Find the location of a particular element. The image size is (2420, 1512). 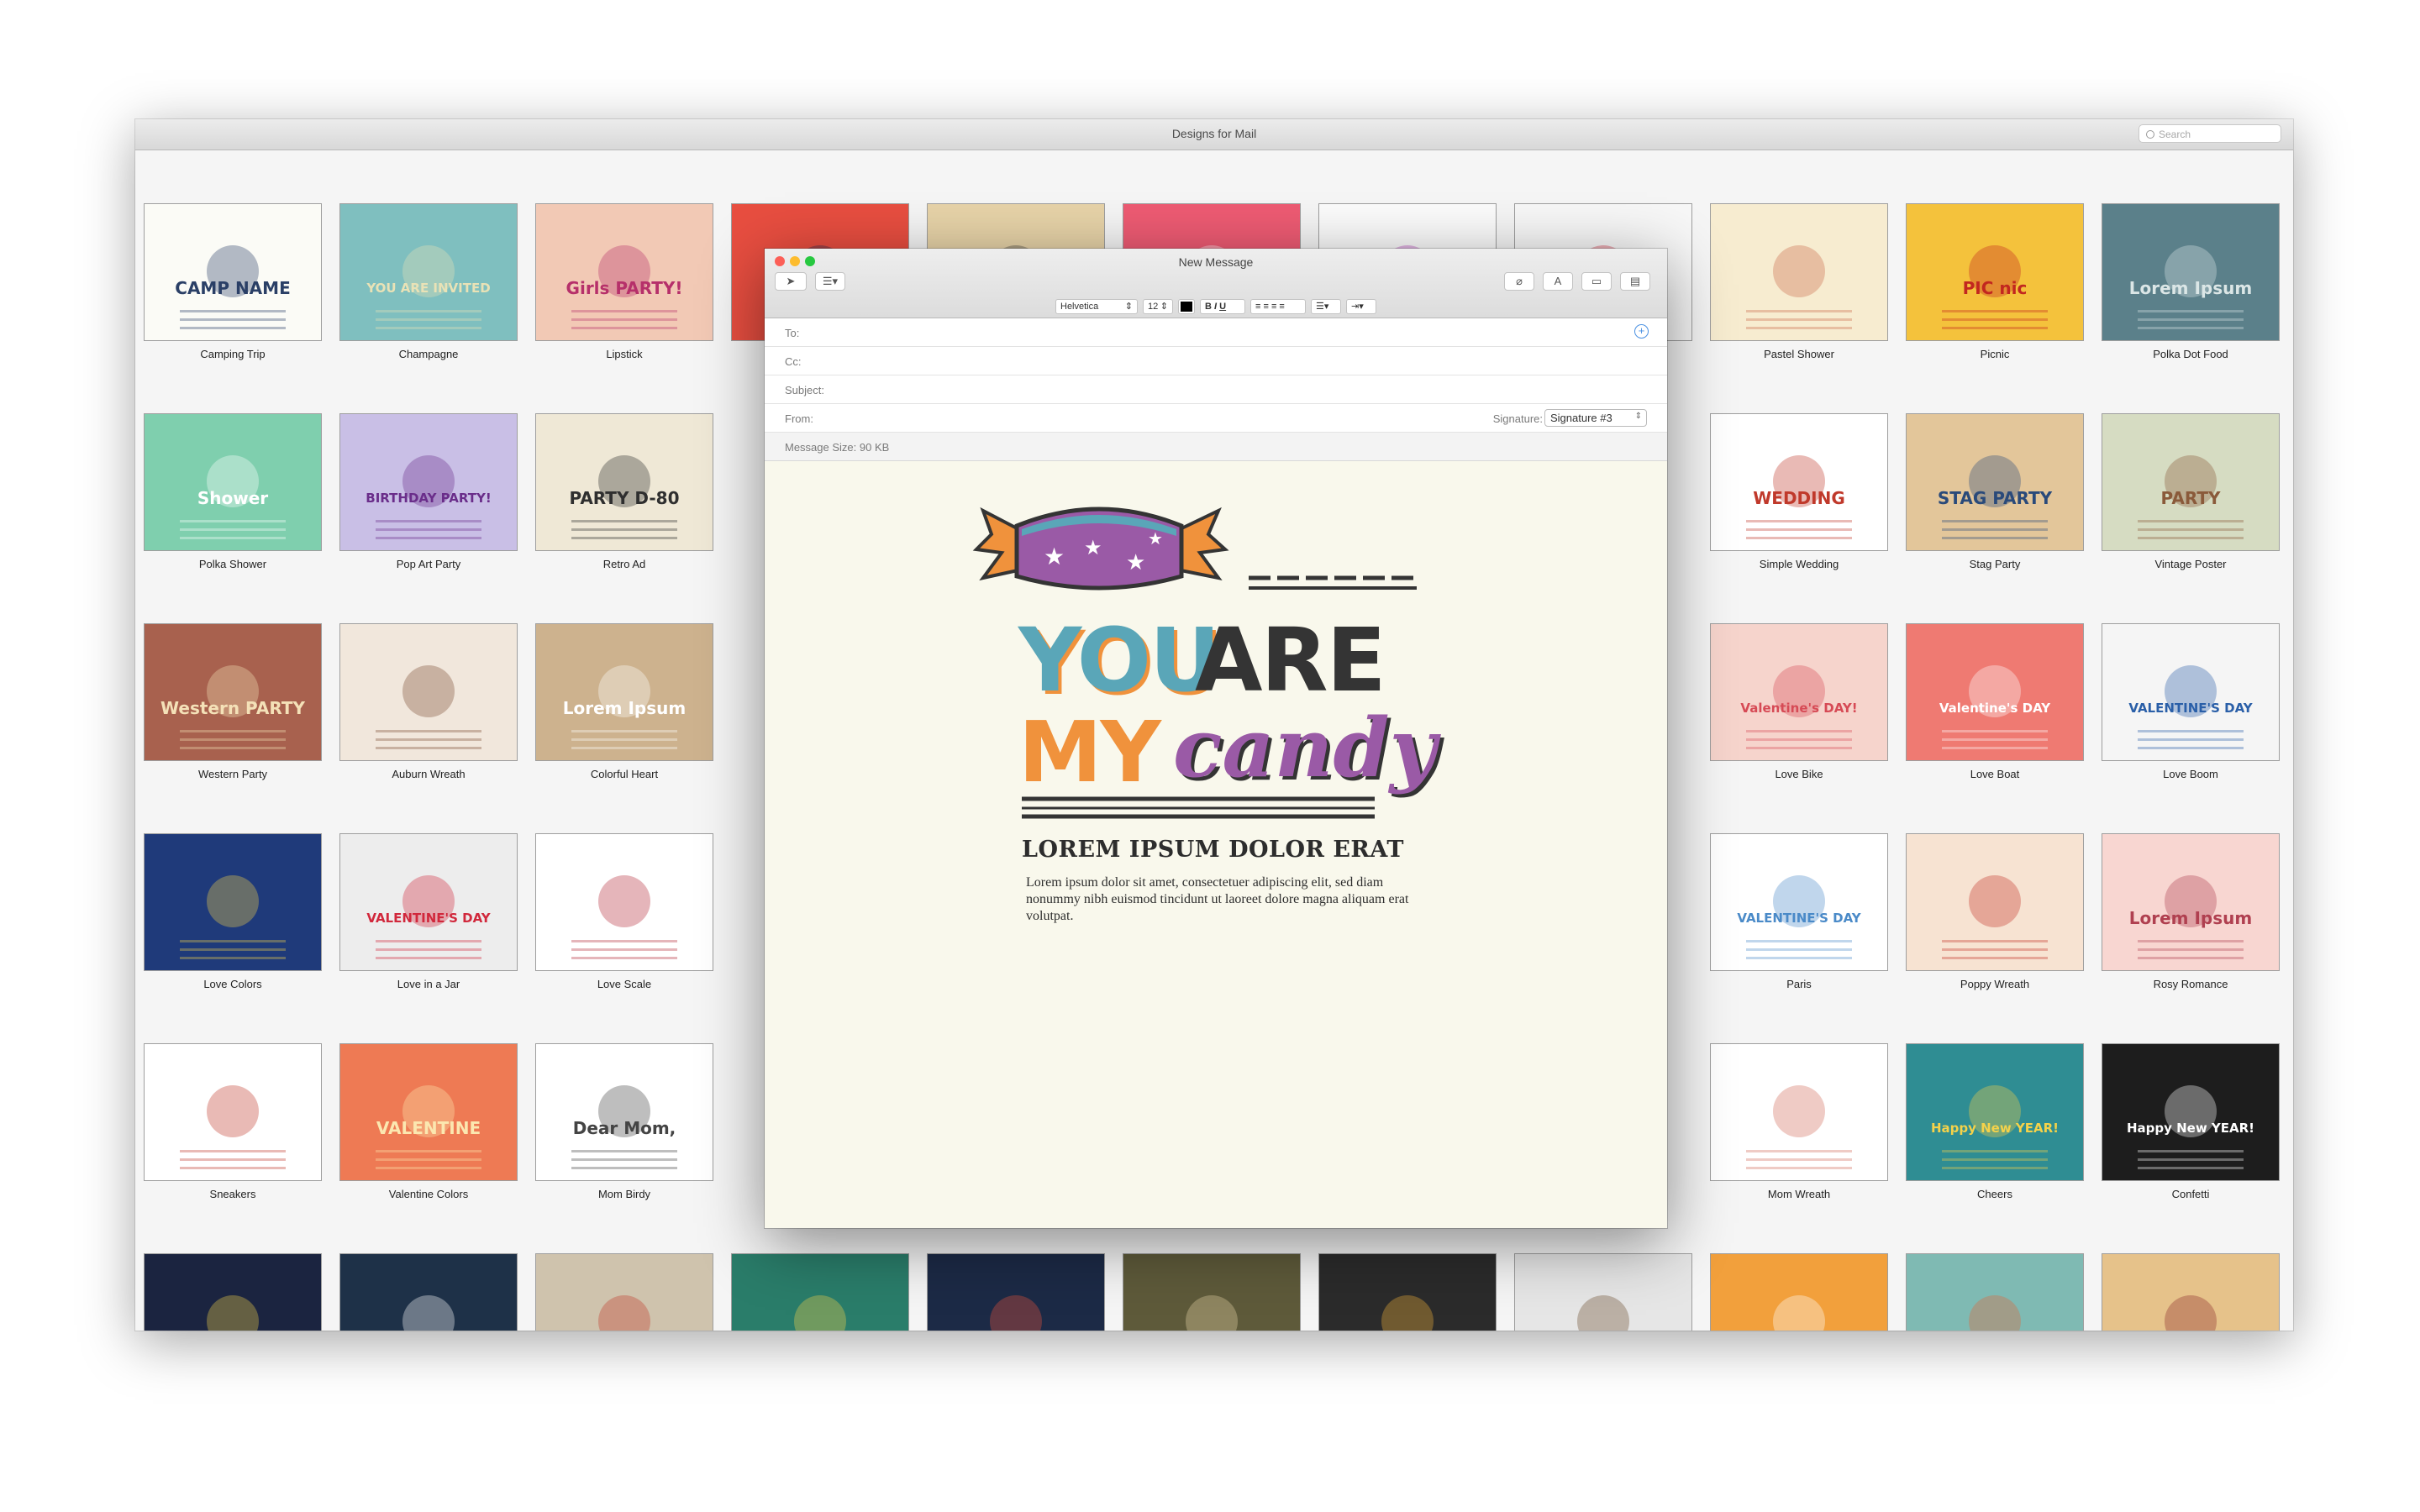

template-tile: VALENTINE Valentine Colors is located at coordinates (428, 1121).